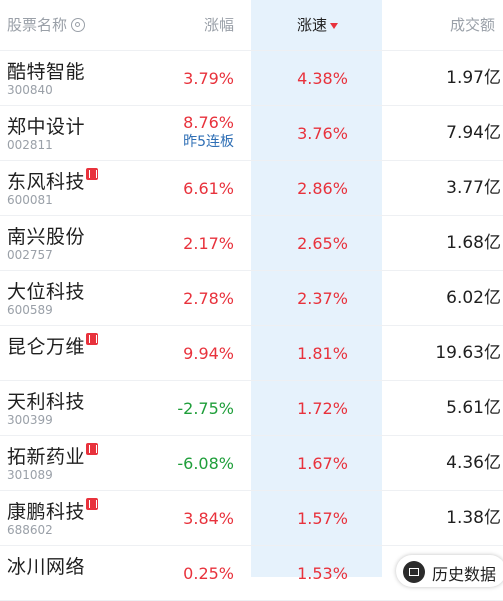 Image resolution: width=503 pixels, height=601 pixels. I want to click on stock-code: 300840, so click(30, 90).